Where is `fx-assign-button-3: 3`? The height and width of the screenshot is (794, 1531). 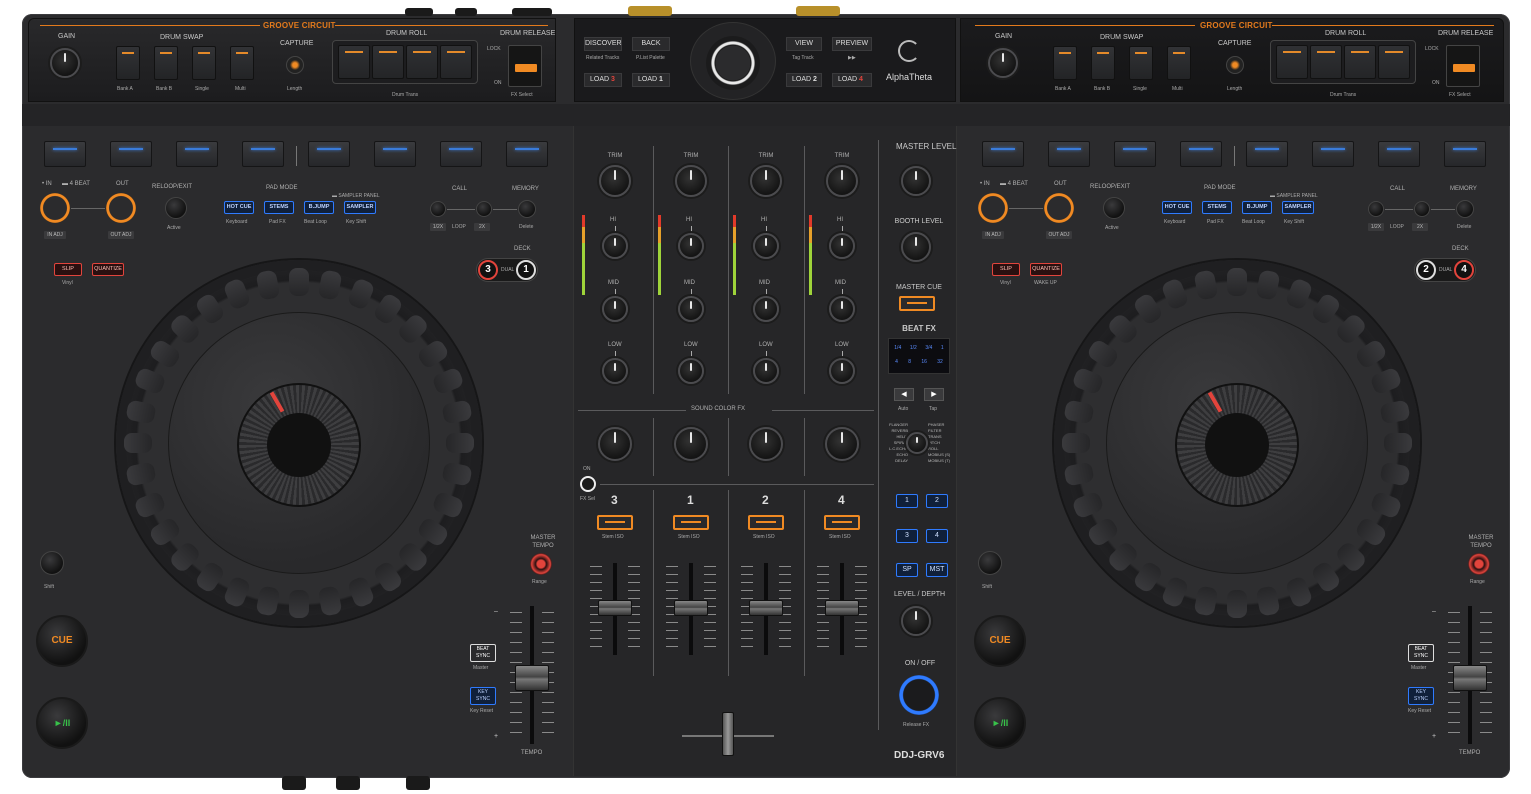 fx-assign-button-3: 3 is located at coordinates (907, 536).